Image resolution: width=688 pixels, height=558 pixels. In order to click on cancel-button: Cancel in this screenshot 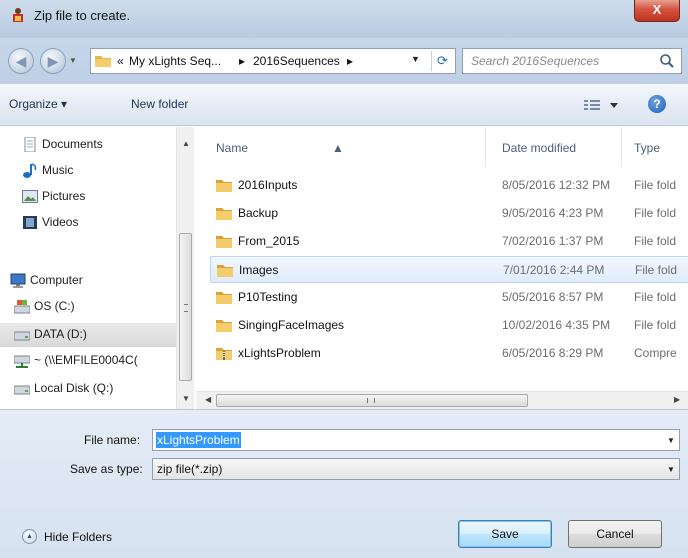, I will do `click(615, 534)`.